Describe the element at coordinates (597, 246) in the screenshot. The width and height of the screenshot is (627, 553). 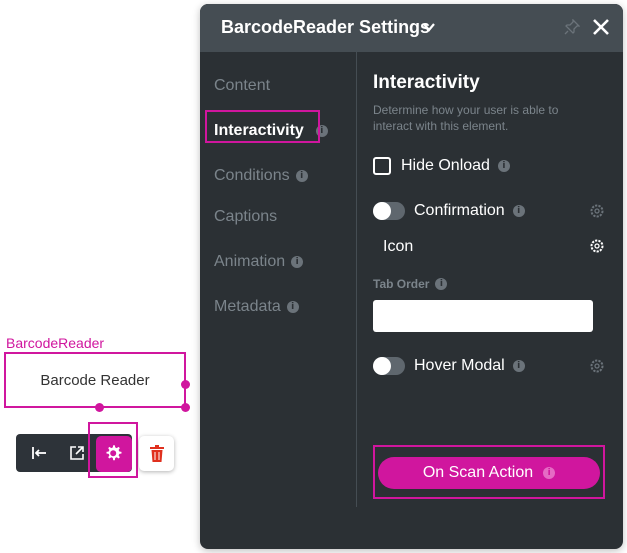
I see `icon-gear-icon` at that location.